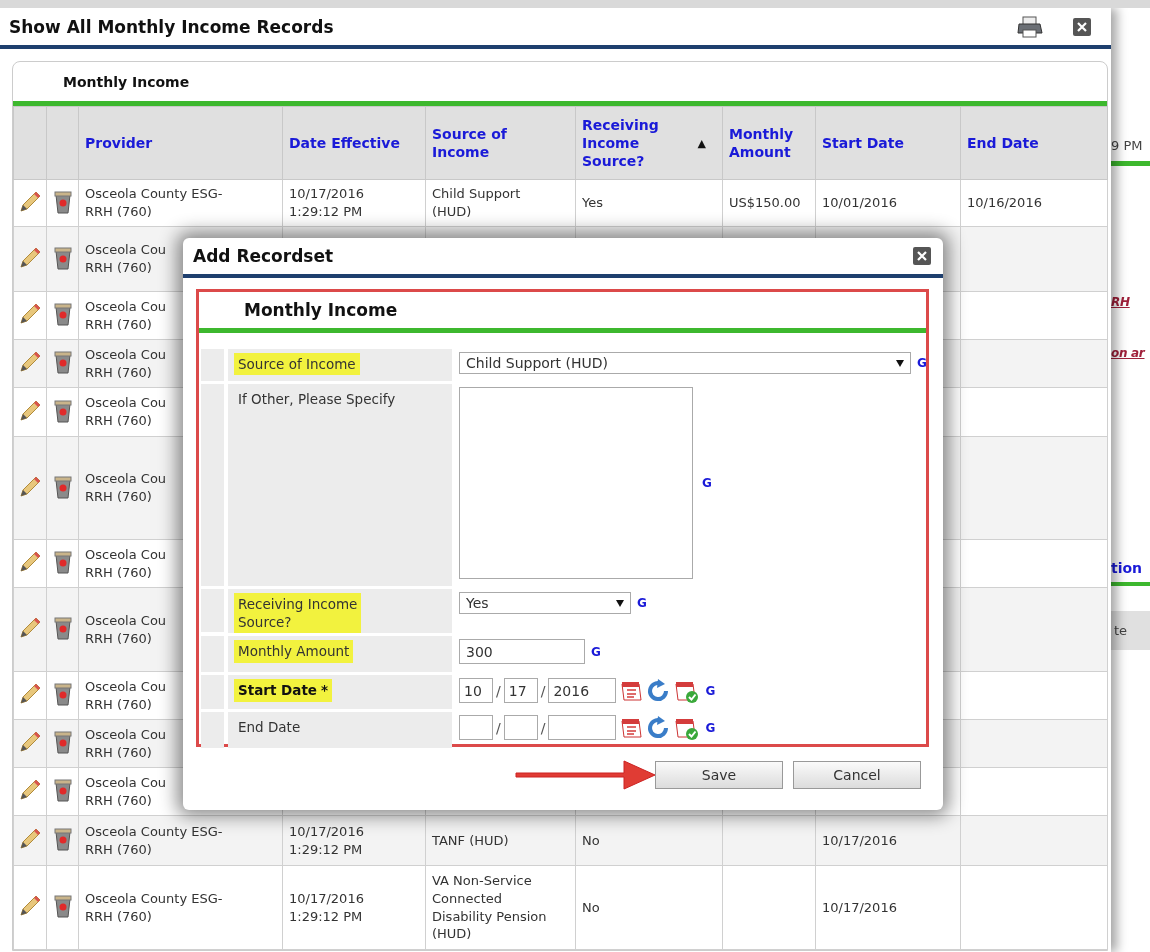 The height and width of the screenshot is (952, 1150). What do you see at coordinates (522, 652) in the screenshot?
I see `input-field: 300` at bounding box center [522, 652].